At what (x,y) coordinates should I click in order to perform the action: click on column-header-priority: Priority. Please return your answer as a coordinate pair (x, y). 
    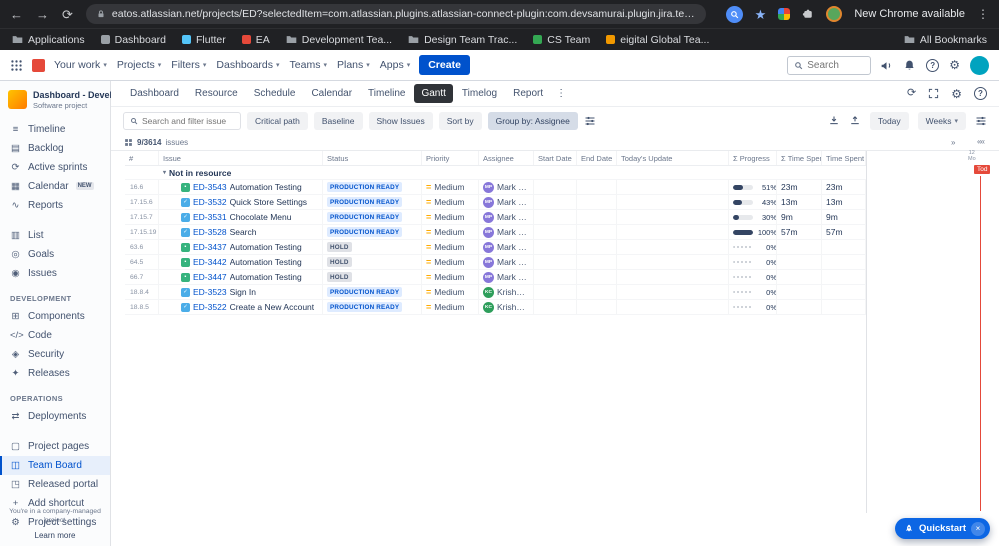
    Looking at the image, I should click on (450, 158).